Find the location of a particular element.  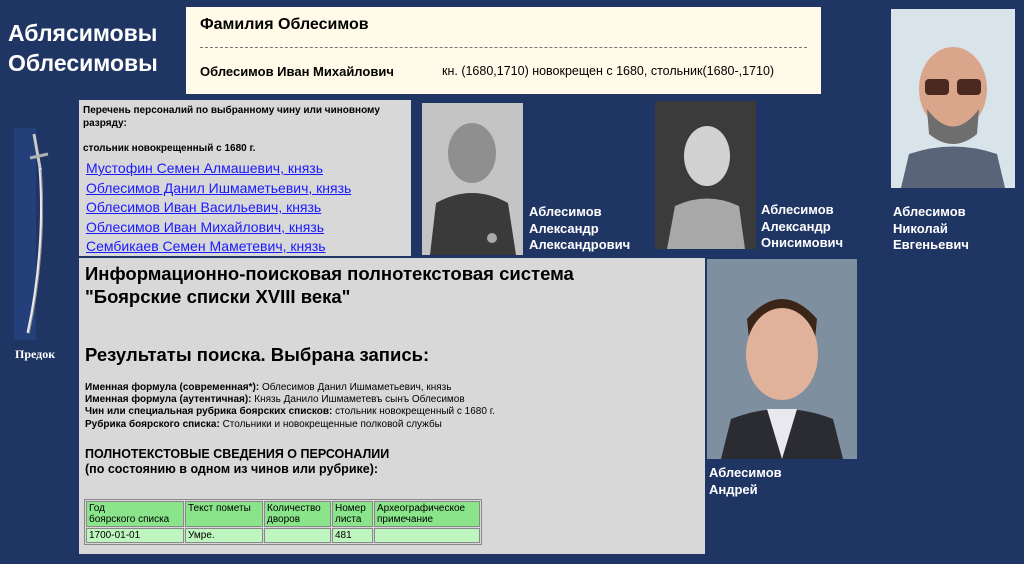

results-heading: Результаты поиска. Выбрана запись: is located at coordinates (257, 354).